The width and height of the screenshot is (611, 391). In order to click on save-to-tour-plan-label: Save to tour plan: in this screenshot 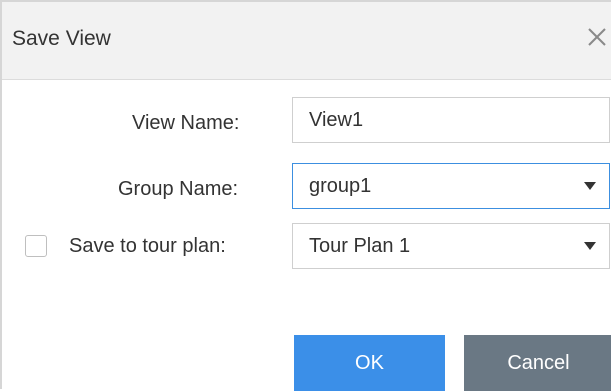, I will do `click(147, 246)`.